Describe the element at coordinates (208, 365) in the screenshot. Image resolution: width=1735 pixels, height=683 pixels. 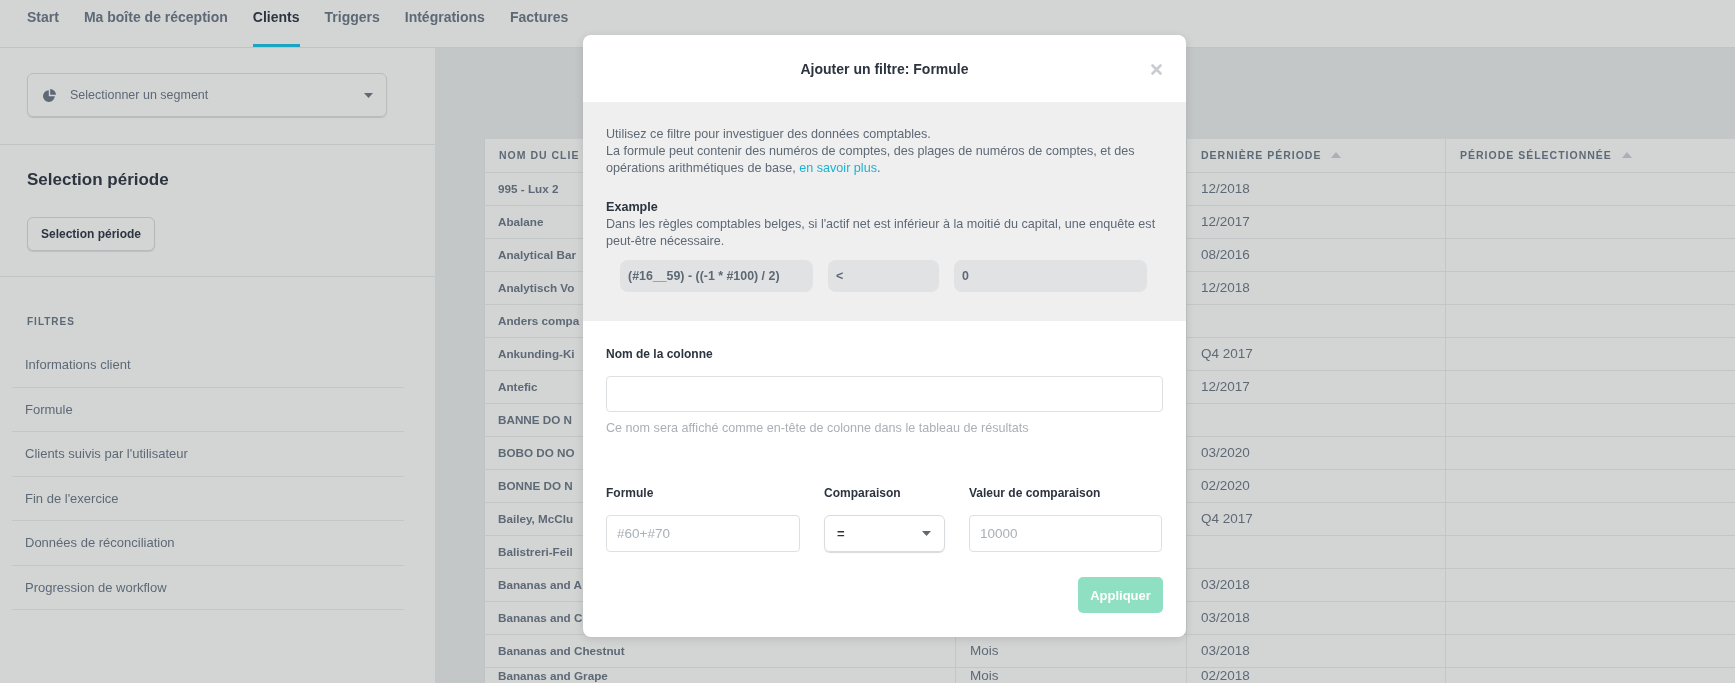
I see `filter-item: Informations client` at that location.